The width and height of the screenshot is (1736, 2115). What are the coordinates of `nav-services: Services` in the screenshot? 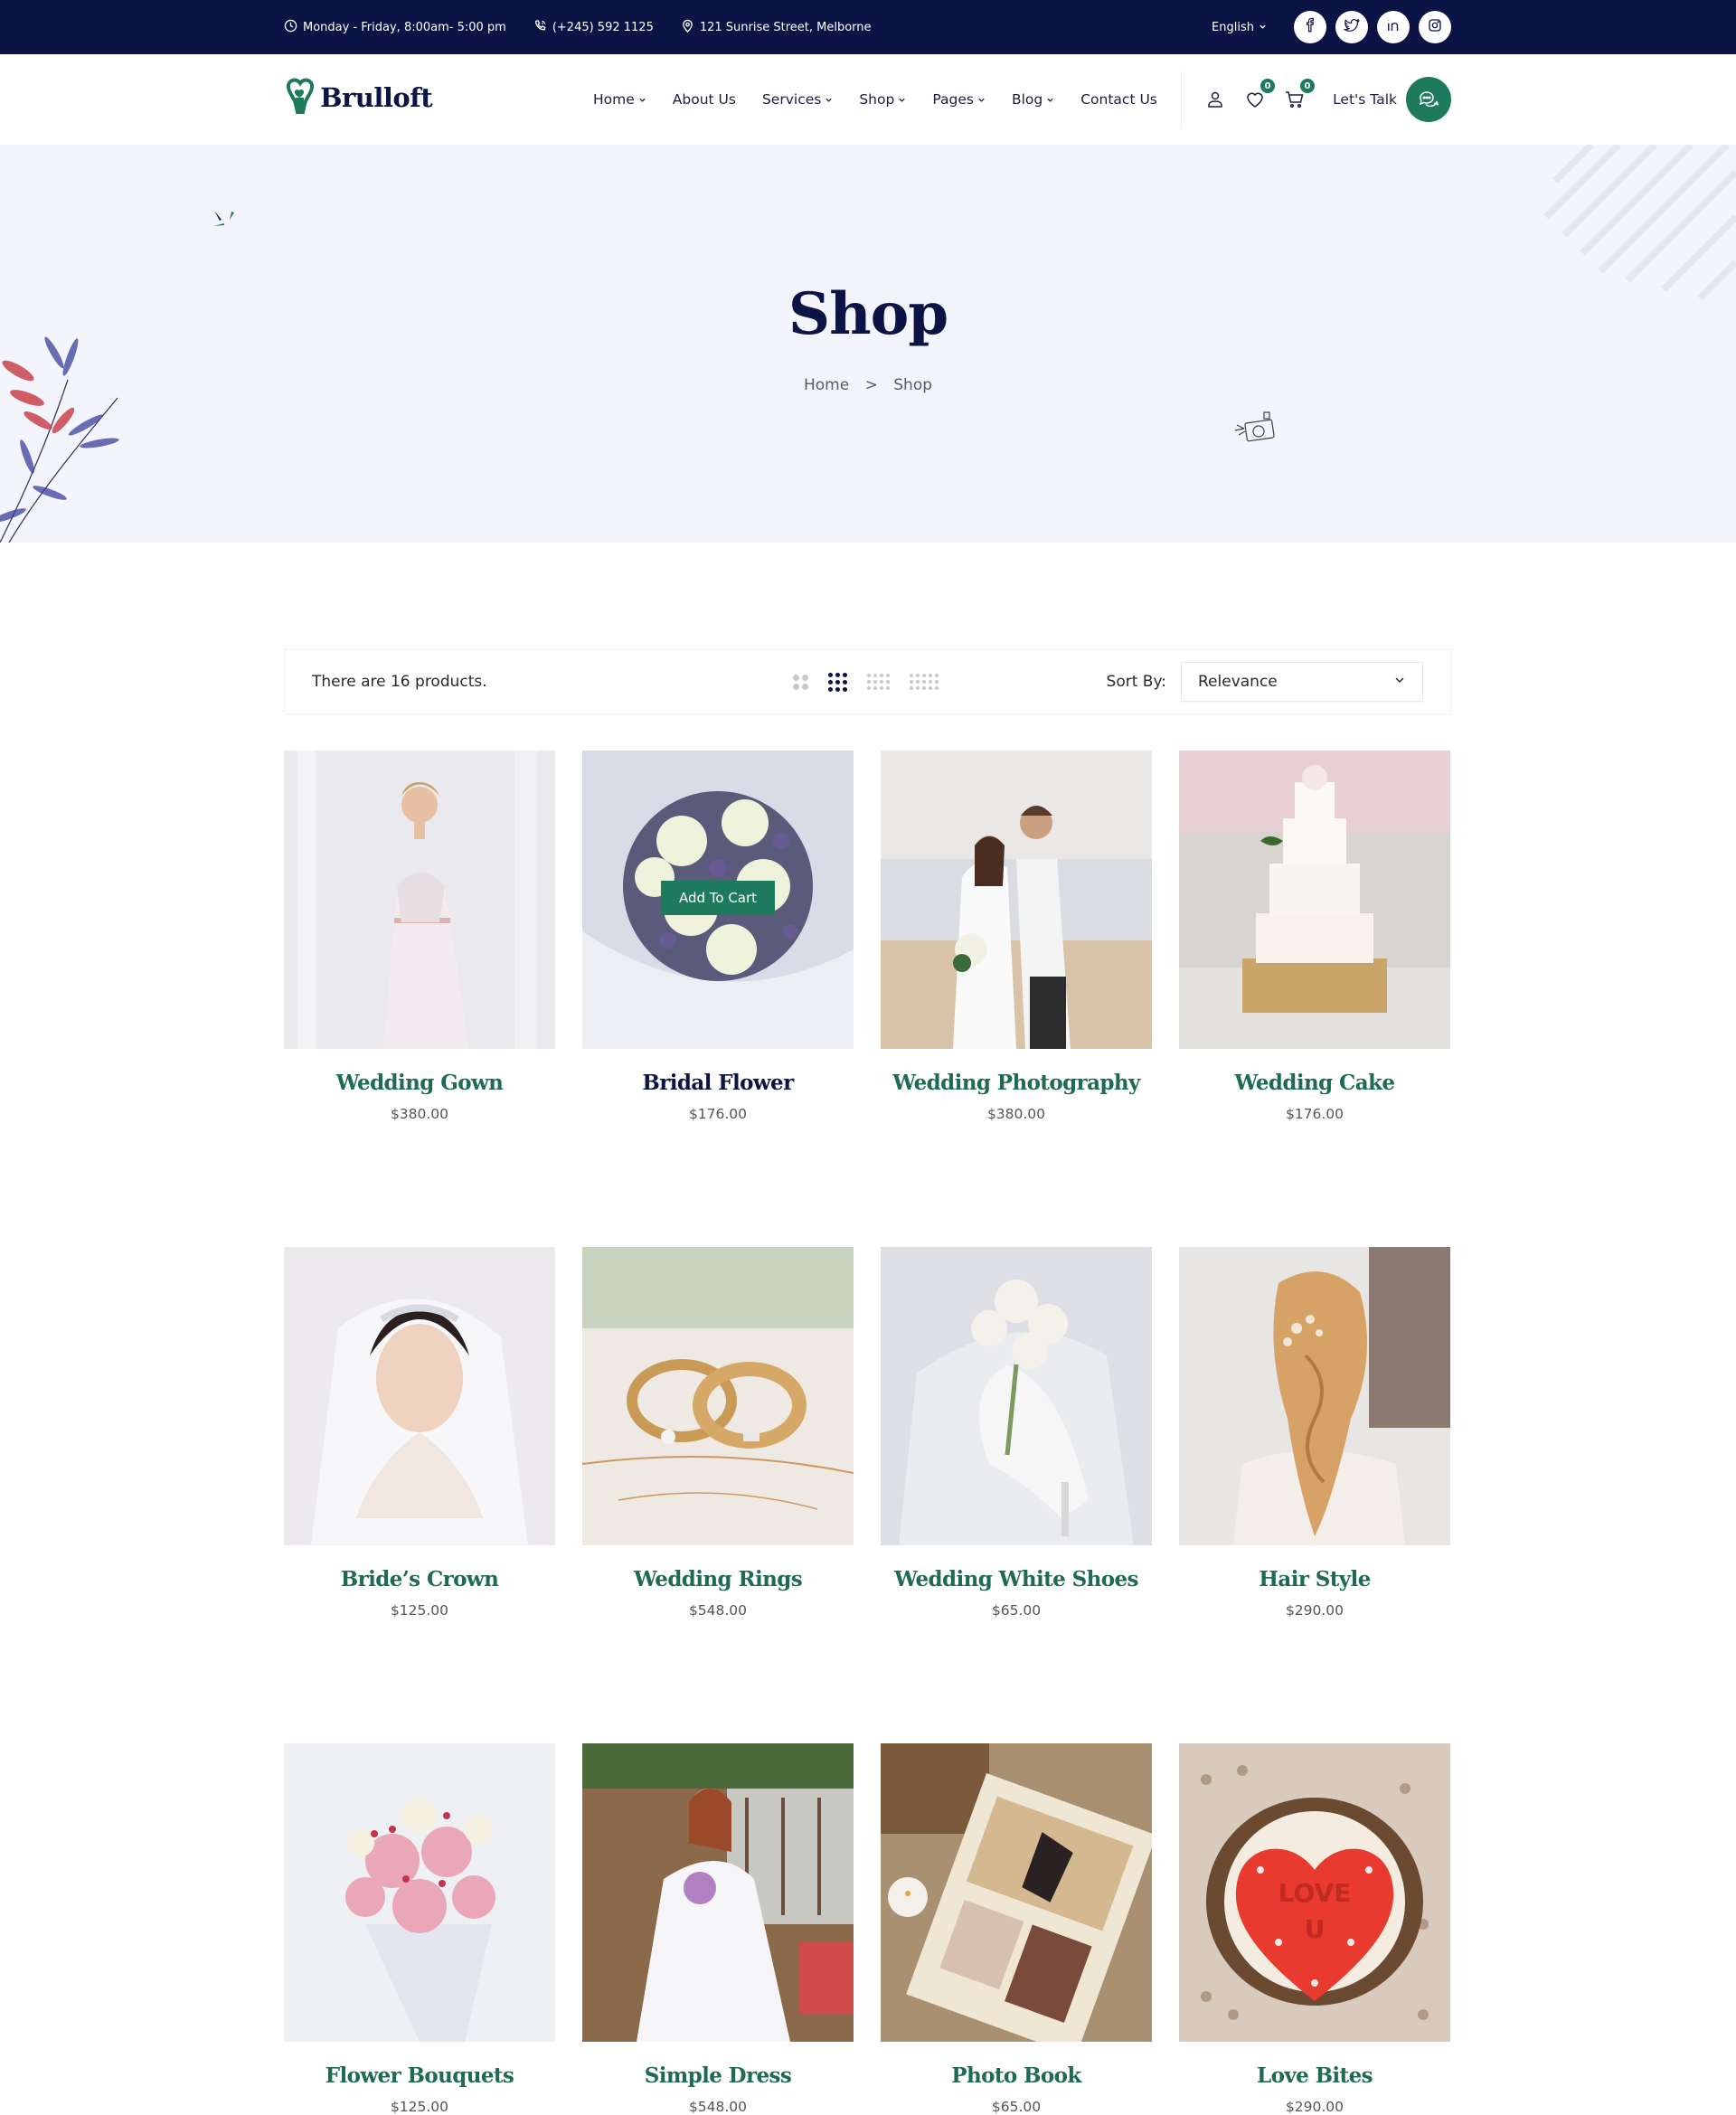 It's located at (798, 99).